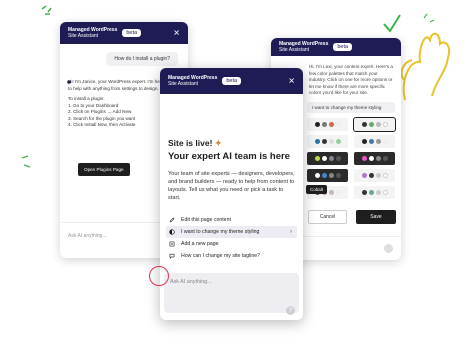 This screenshot has width=474, height=338. I want to click on menu-item-tagline: How can I change my site tagline?, so click(231, 256).